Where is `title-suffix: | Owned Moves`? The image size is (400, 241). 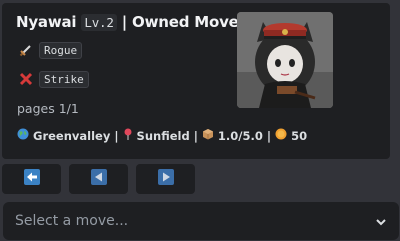 title-suffix: | Owned Moves is located at coordinates (184, 22).